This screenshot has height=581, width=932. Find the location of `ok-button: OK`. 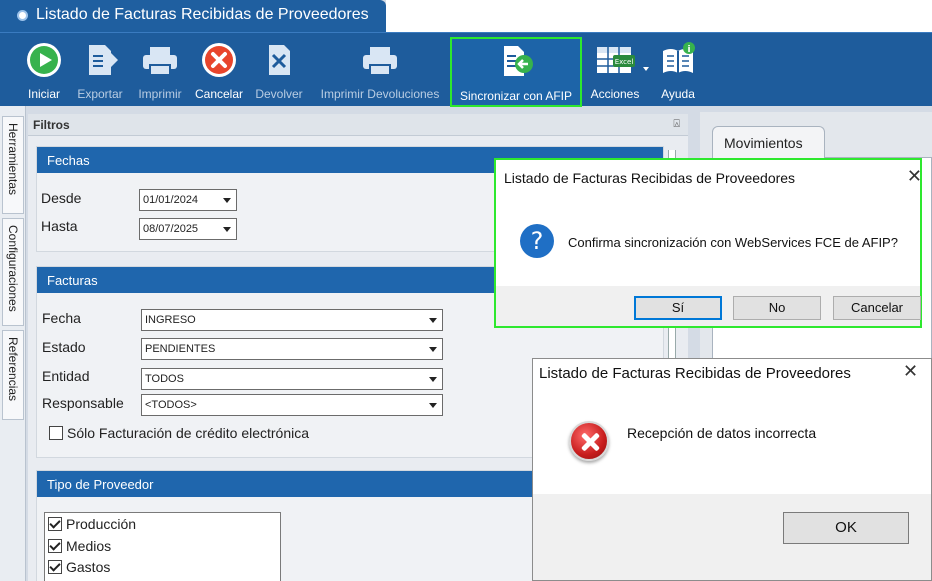

ok-button: OK is located at coordinates (846, 528).